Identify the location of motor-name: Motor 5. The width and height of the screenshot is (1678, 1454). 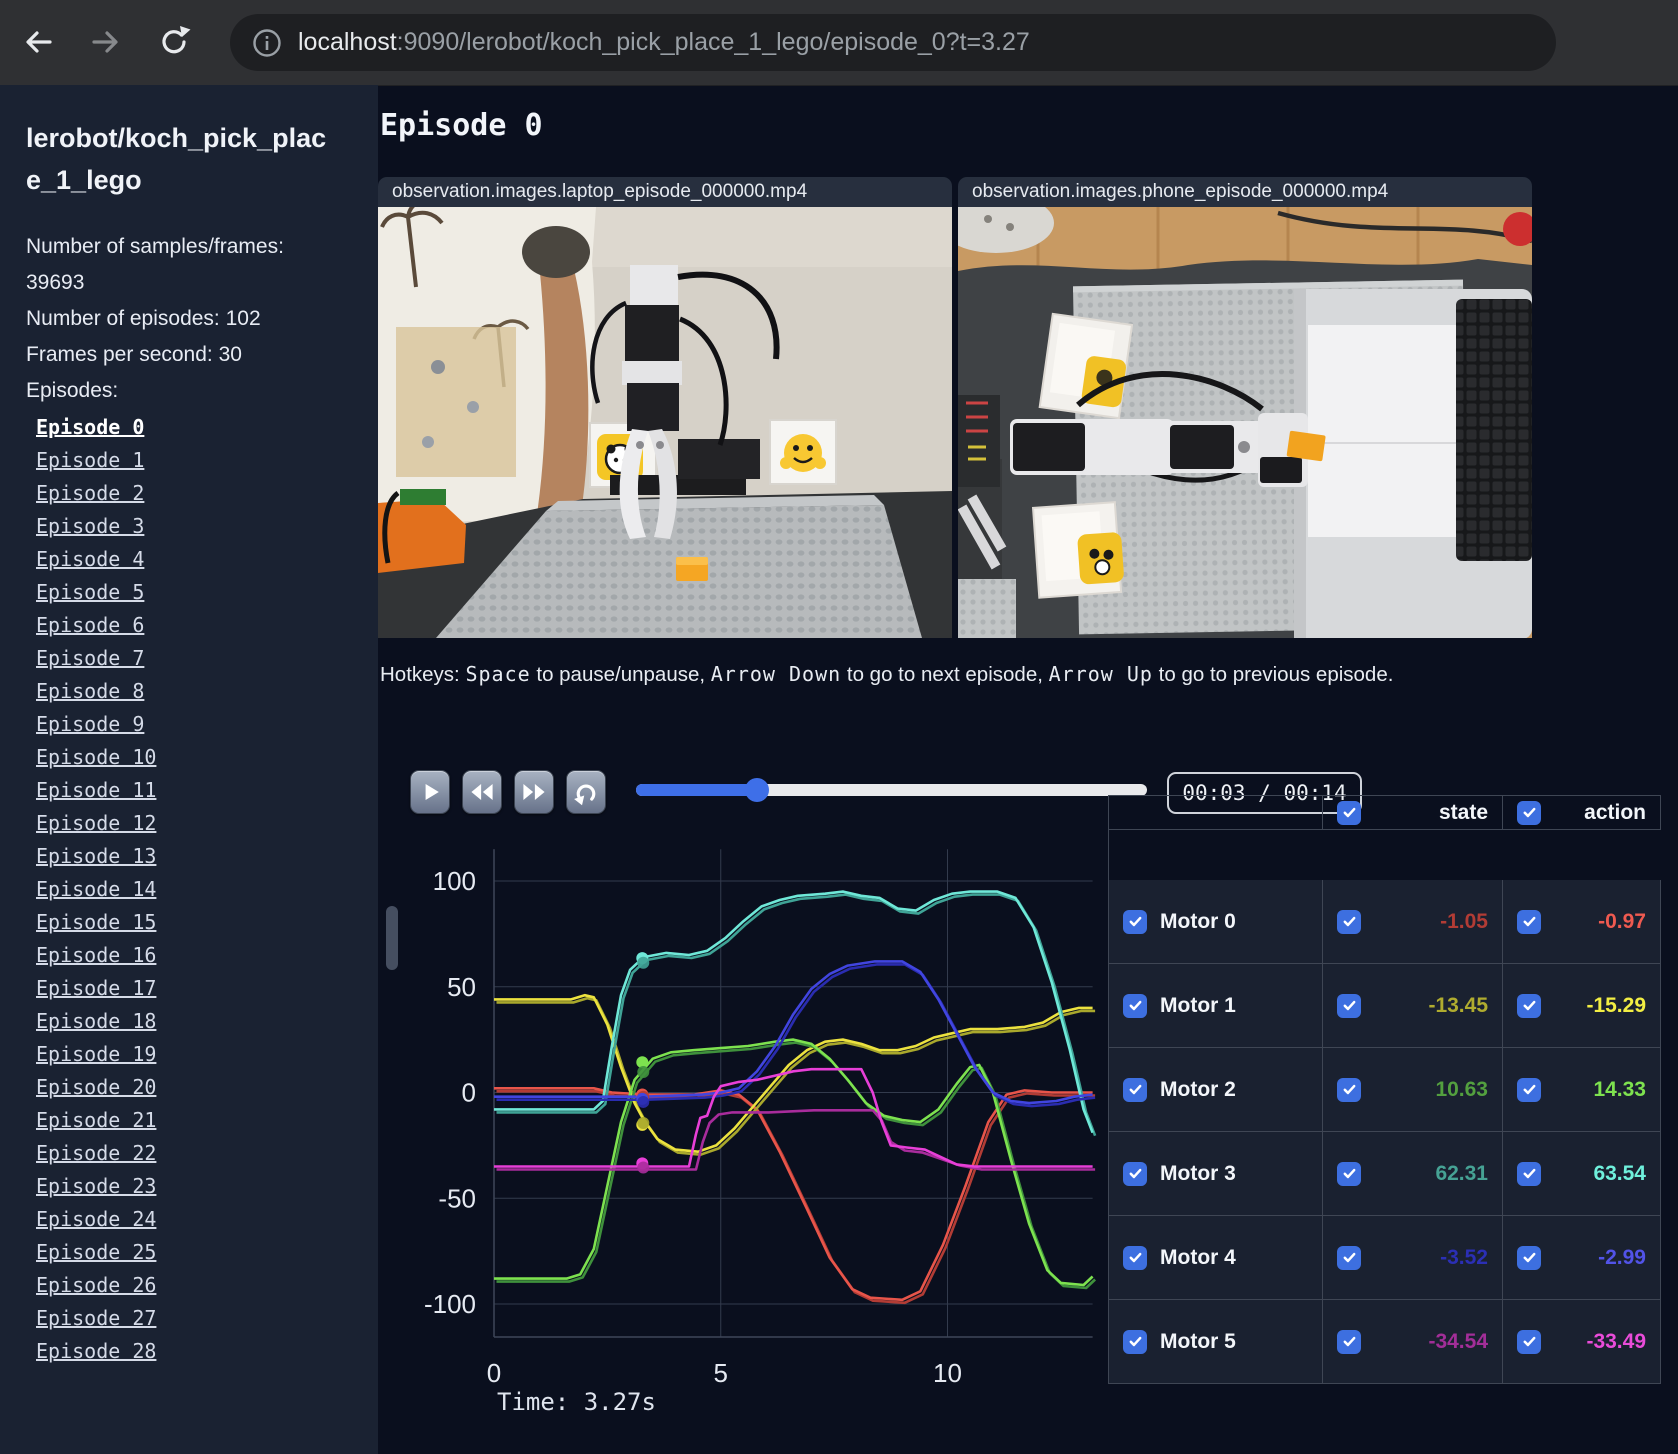
(1198, 1341).